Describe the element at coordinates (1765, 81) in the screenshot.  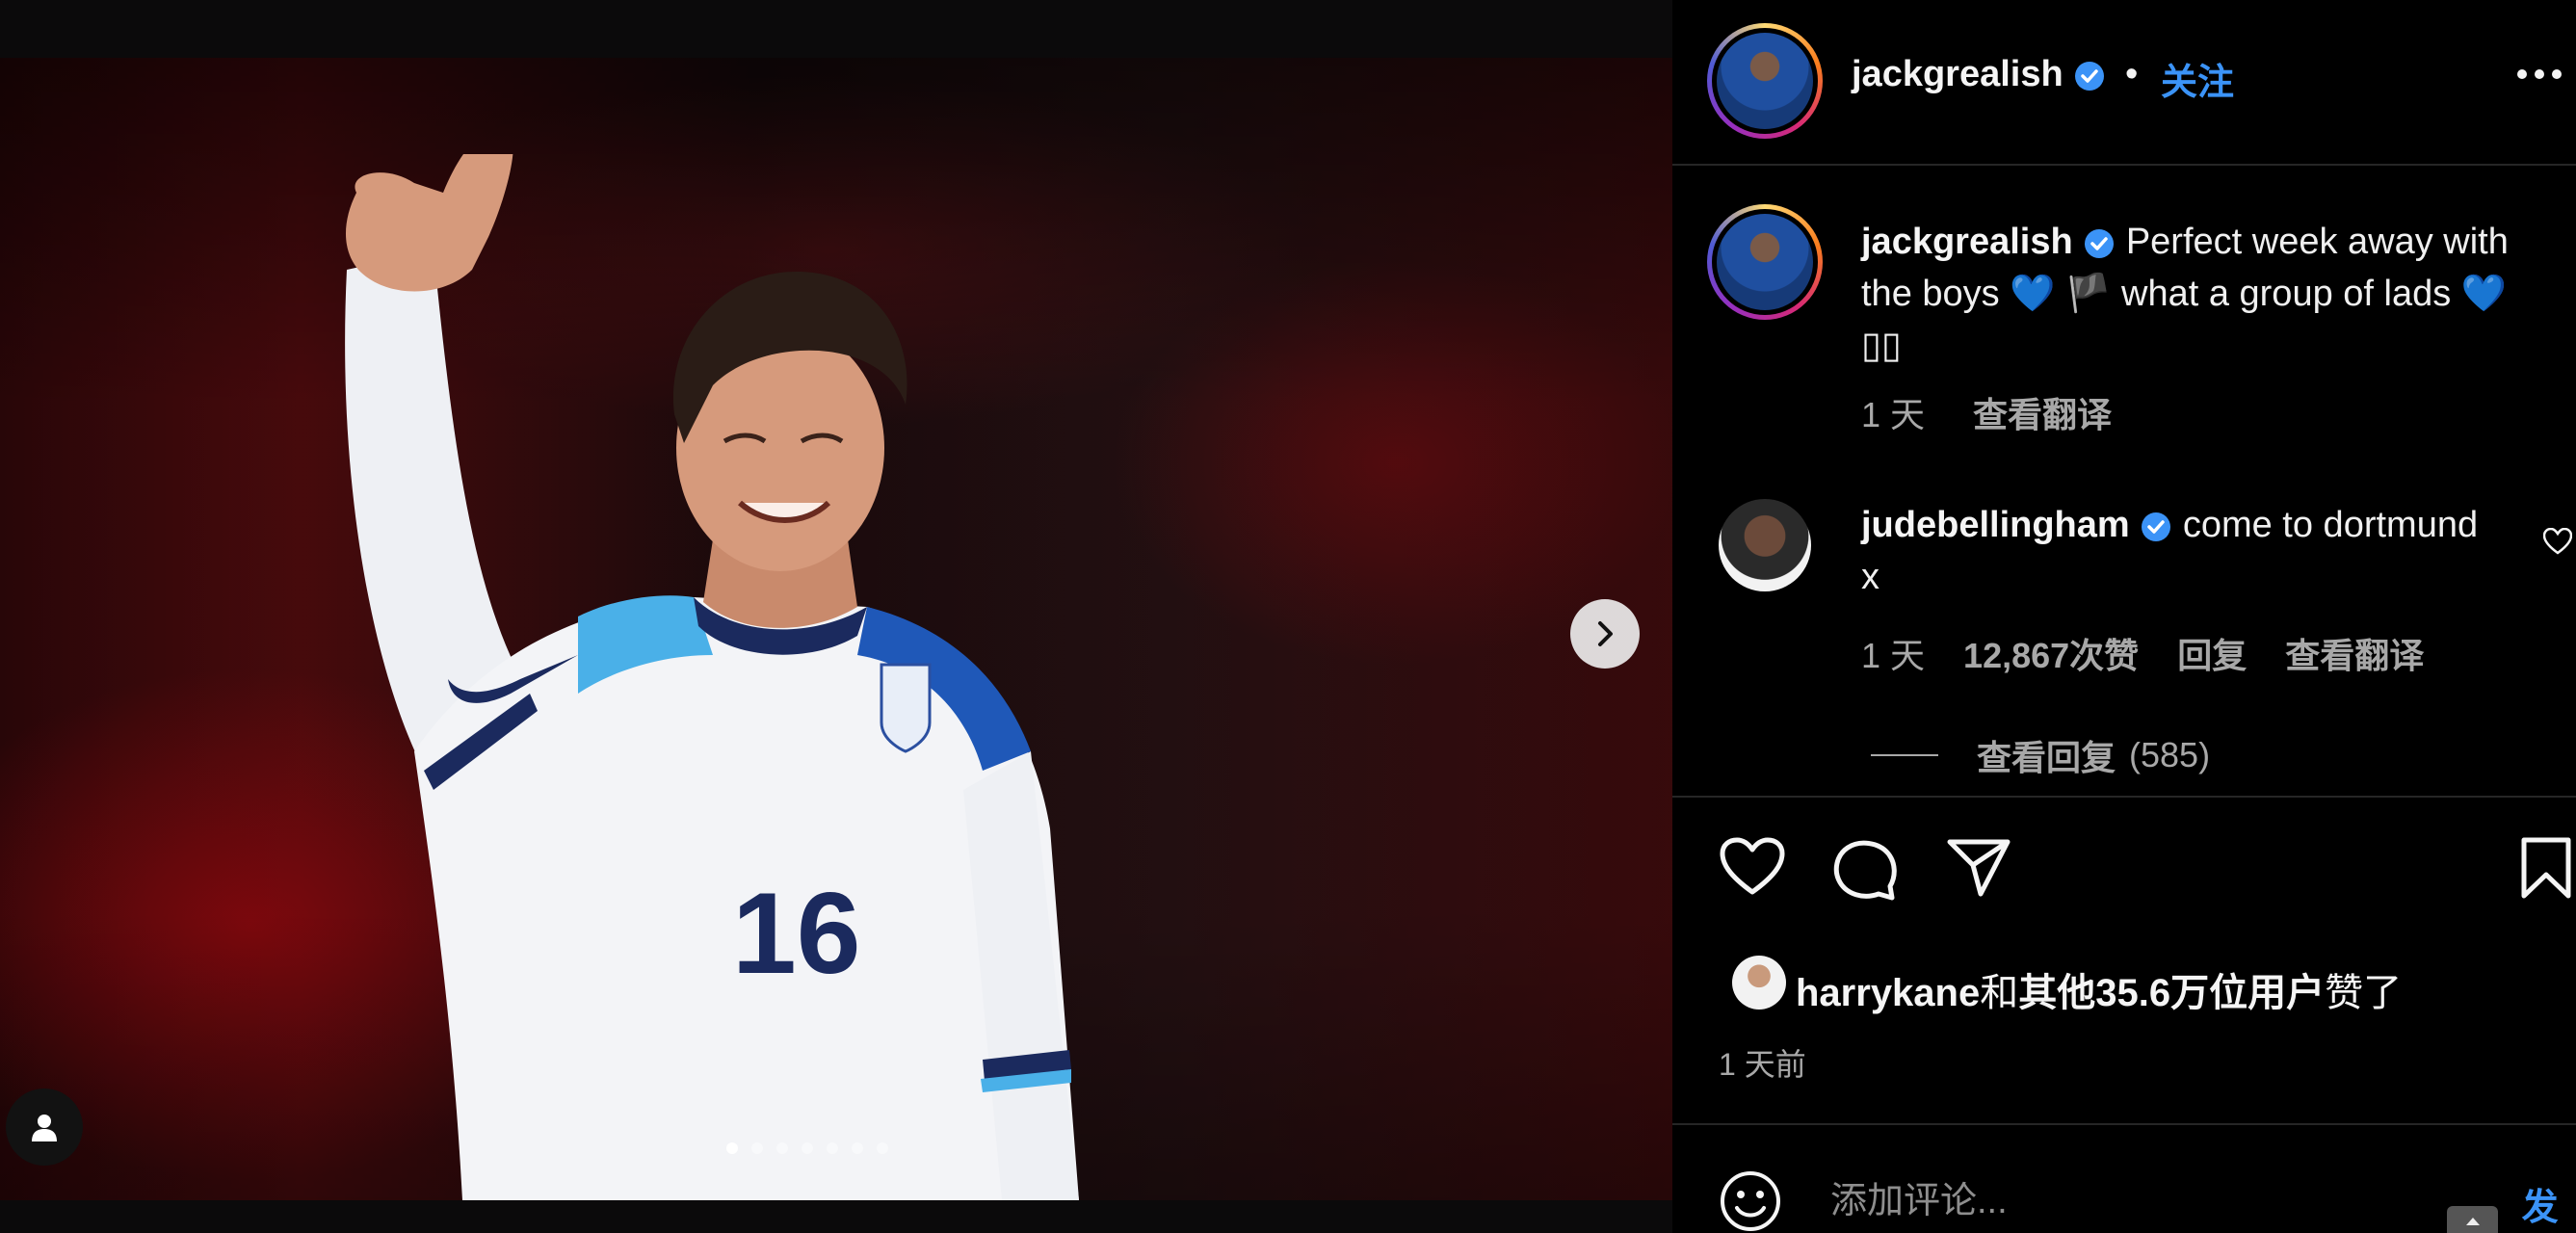
I see `author-avatar` at that location.